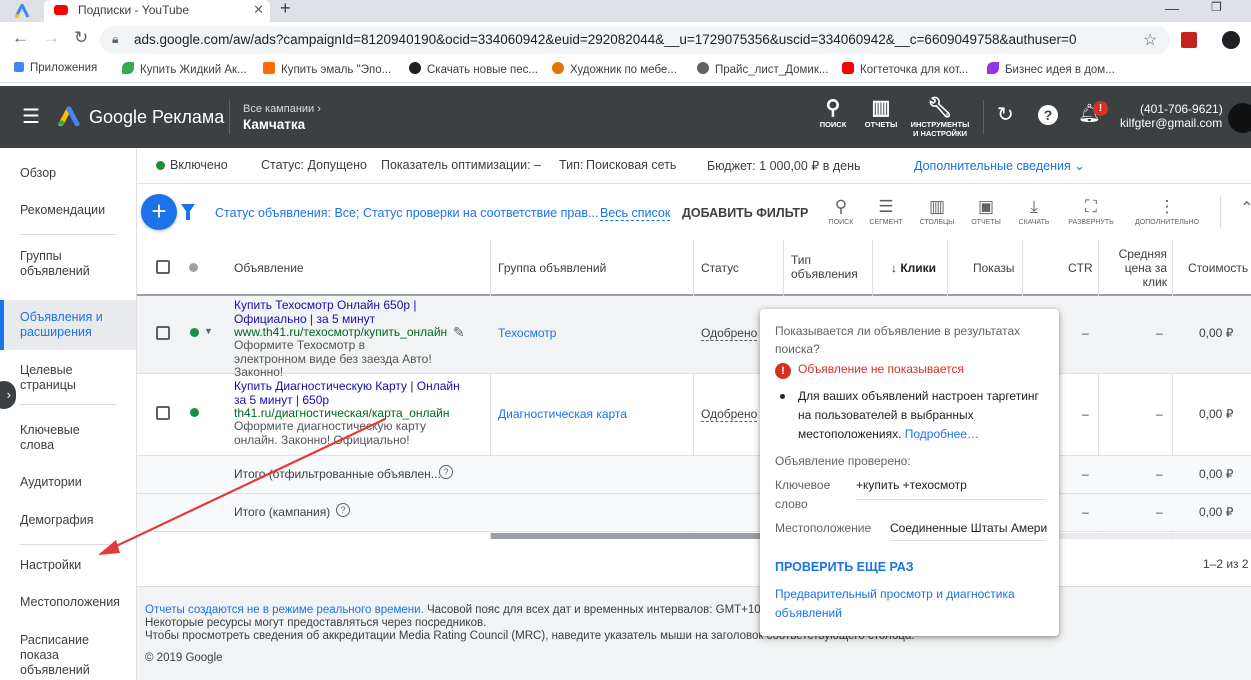 The width and height of the screenshot is (1251, 680). I want to click on bullet-dot, so click(782, 396).